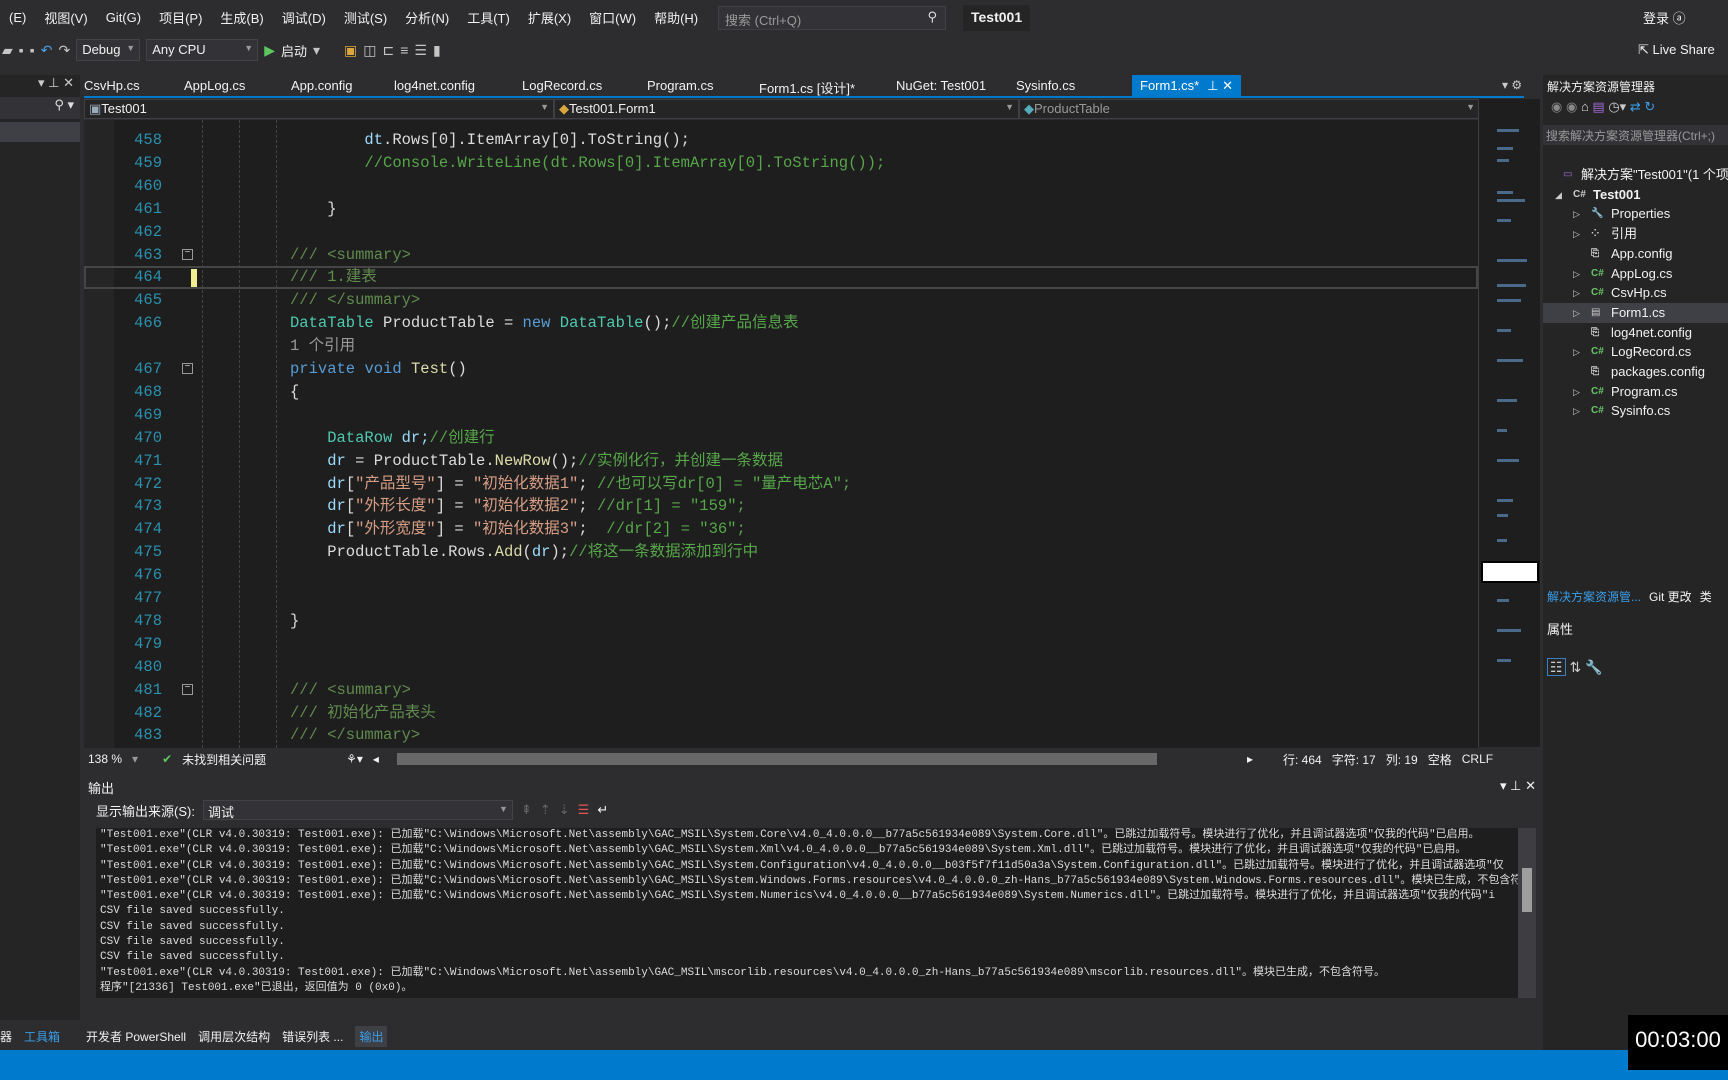  I want to click on clear-all-icon: ☰, so click(584, 810).